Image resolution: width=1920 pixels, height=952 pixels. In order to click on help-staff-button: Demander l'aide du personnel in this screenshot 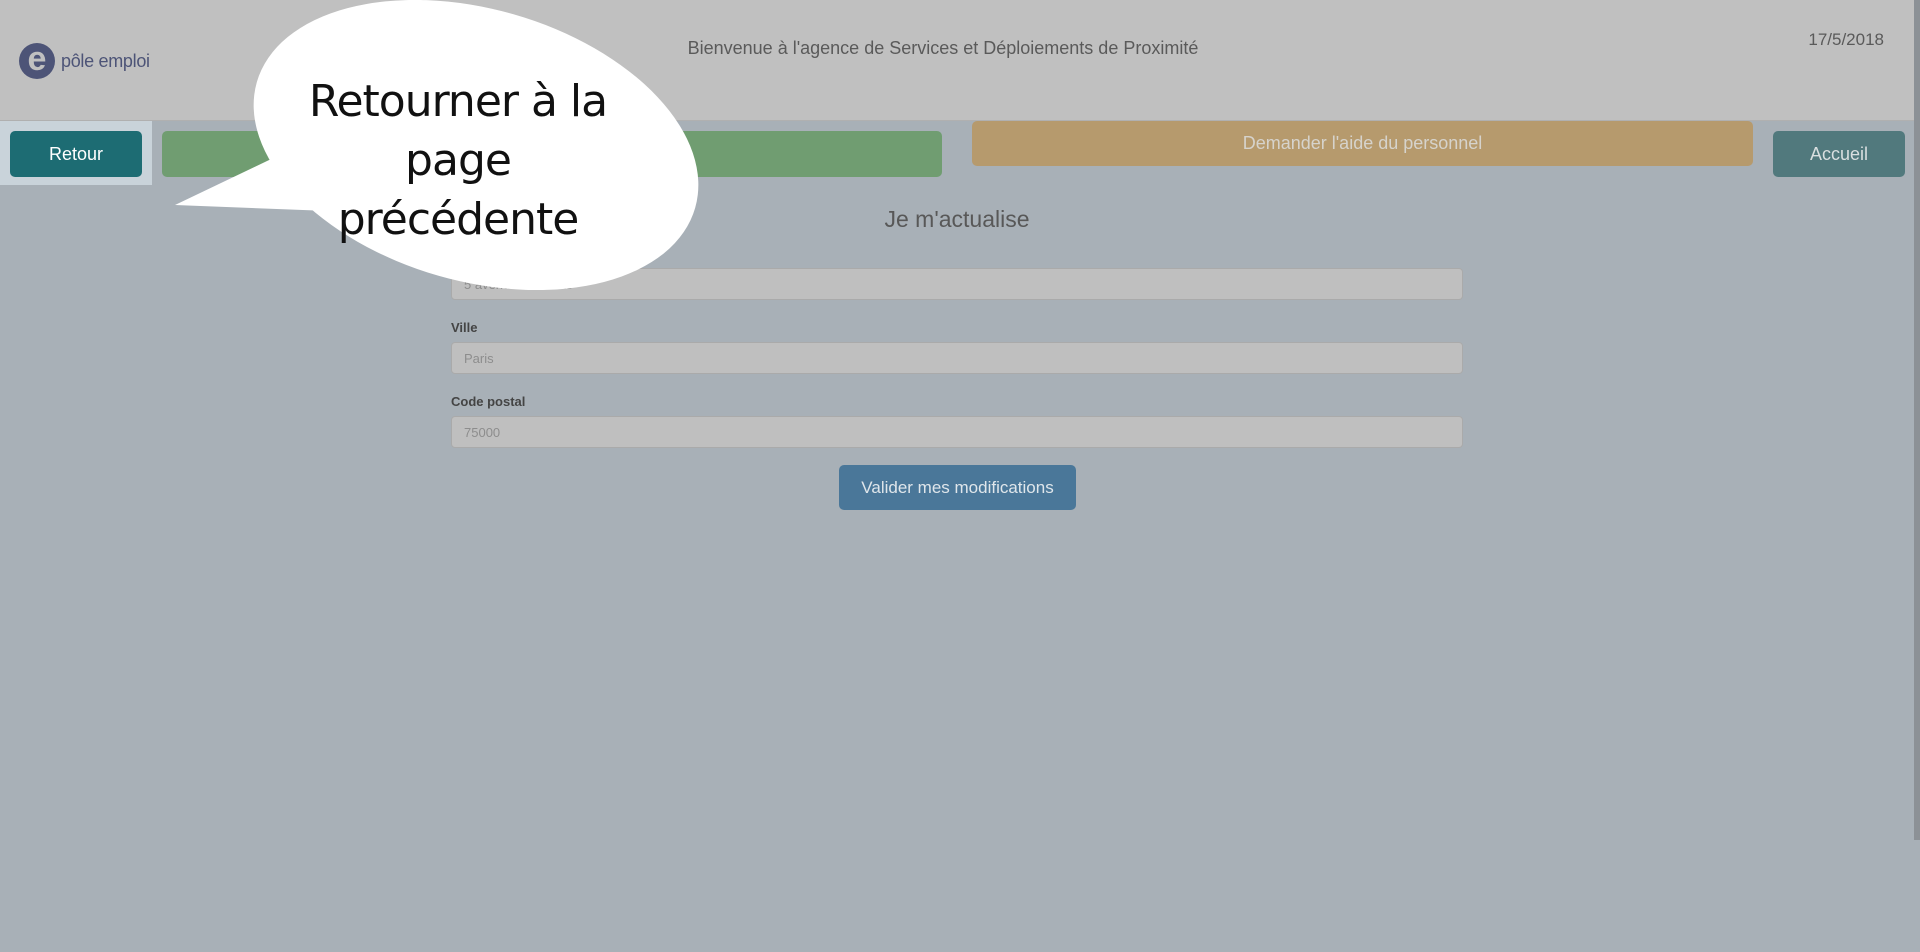, I will do `click(1362, 143)`.